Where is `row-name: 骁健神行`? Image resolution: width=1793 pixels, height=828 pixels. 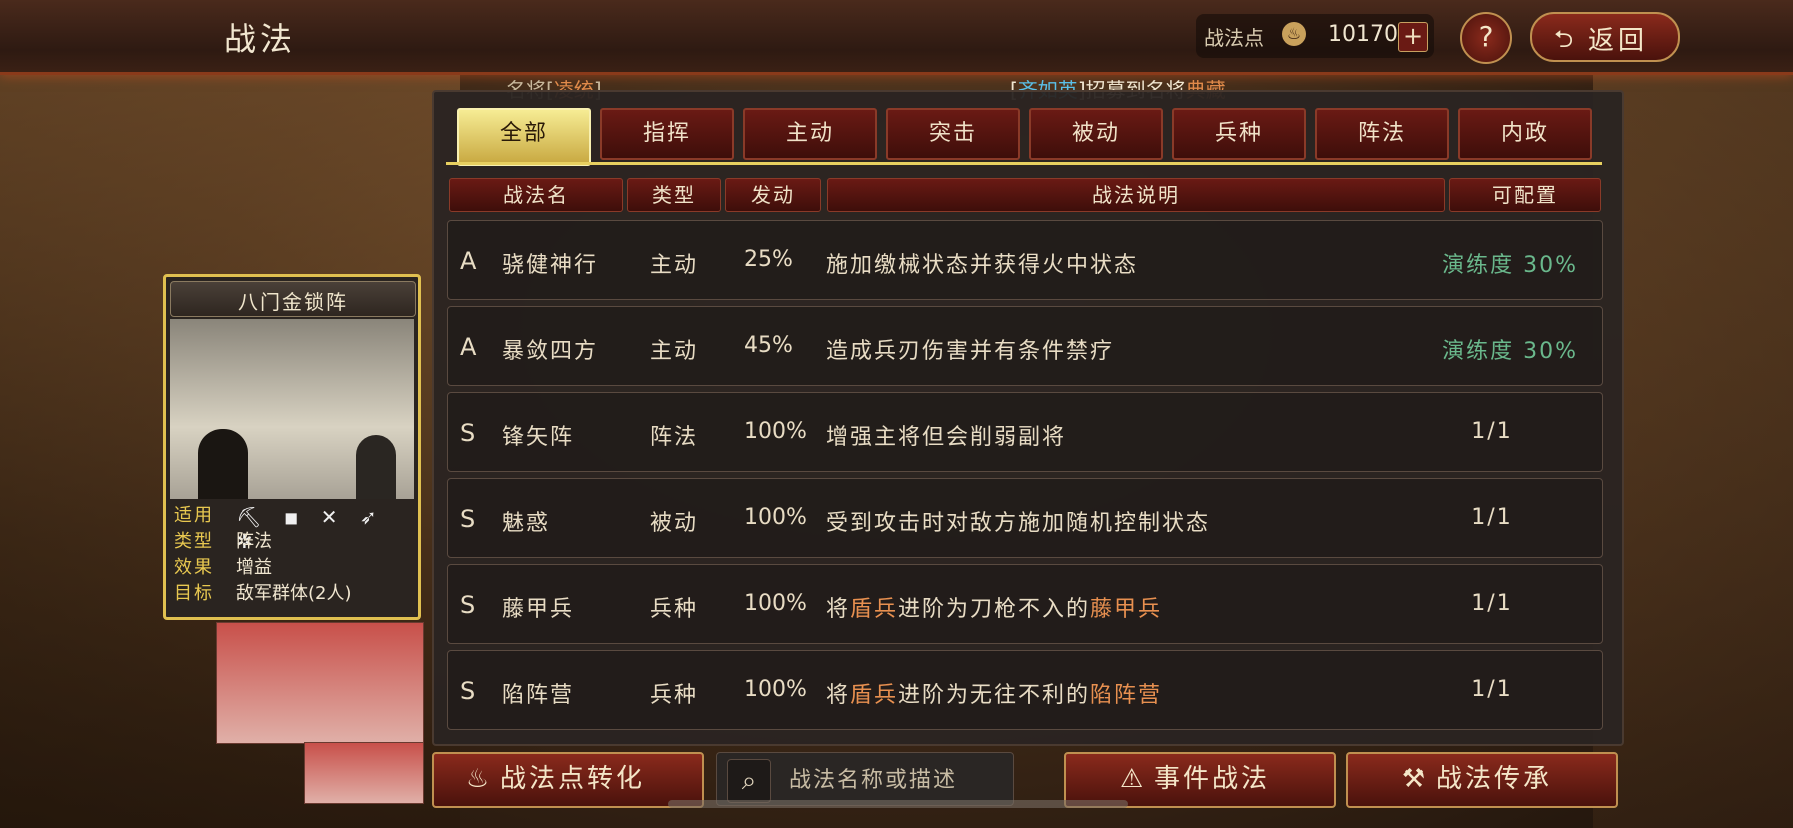
row-name: 骁健神行 is located at coordinates (550, 265).